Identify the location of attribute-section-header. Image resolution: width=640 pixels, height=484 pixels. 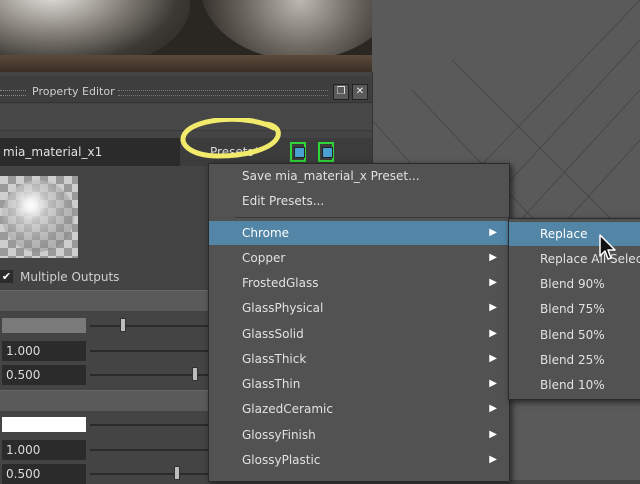
(104, 300).